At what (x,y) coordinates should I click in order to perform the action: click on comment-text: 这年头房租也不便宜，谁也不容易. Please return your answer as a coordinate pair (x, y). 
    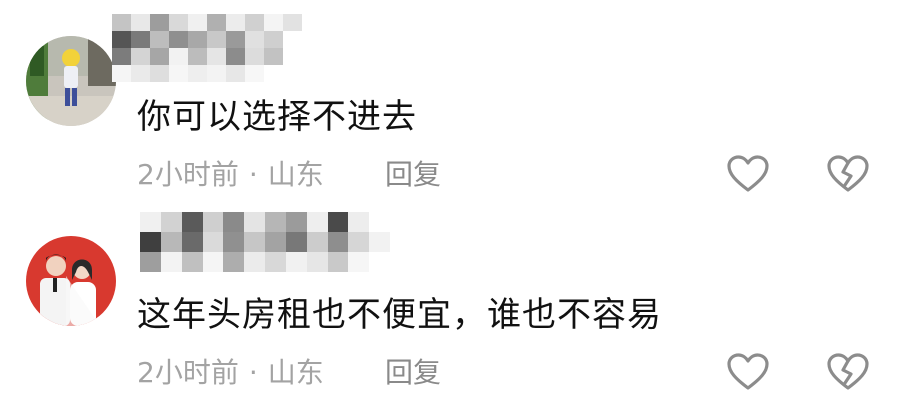
    Looking at the image, I should click on (399, 315).